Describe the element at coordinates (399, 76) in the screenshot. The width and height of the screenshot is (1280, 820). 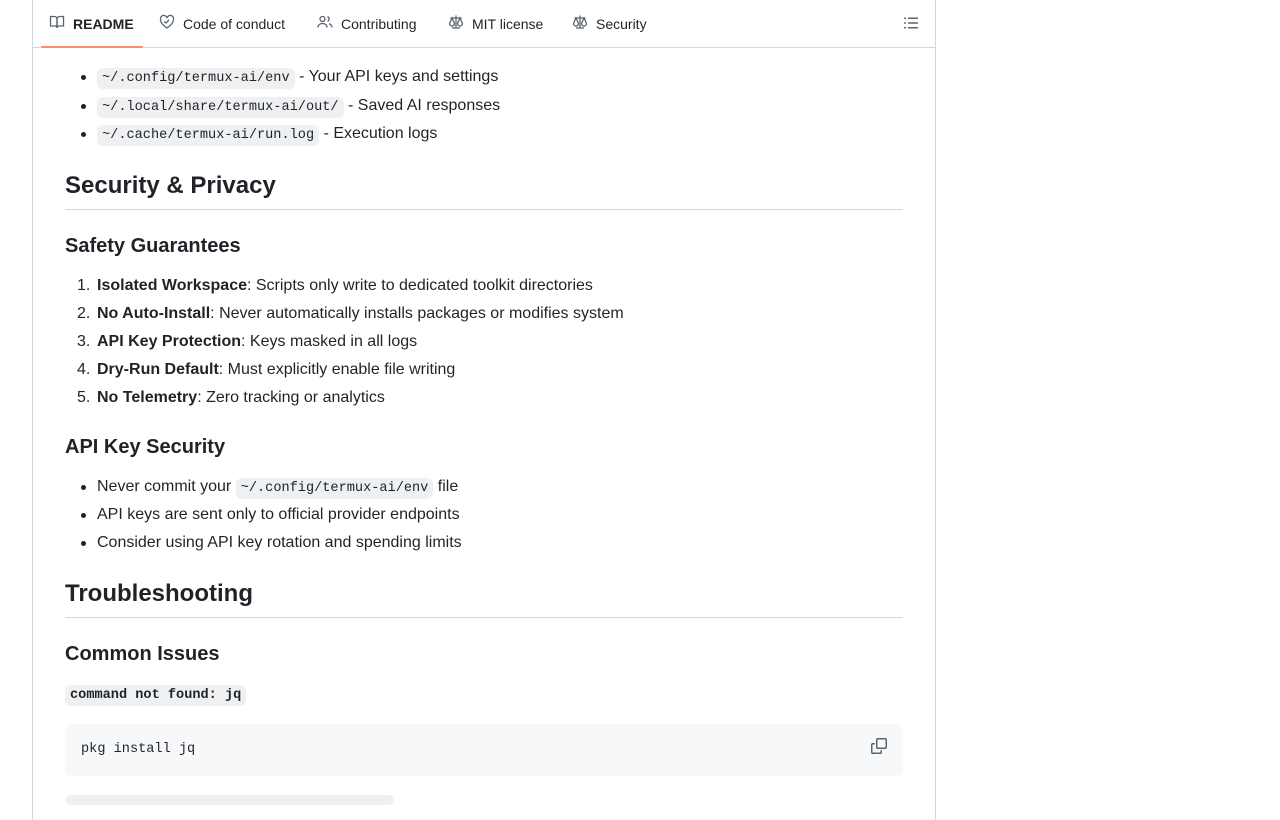
I see `file-description: - Your API keys and settings` at that location.